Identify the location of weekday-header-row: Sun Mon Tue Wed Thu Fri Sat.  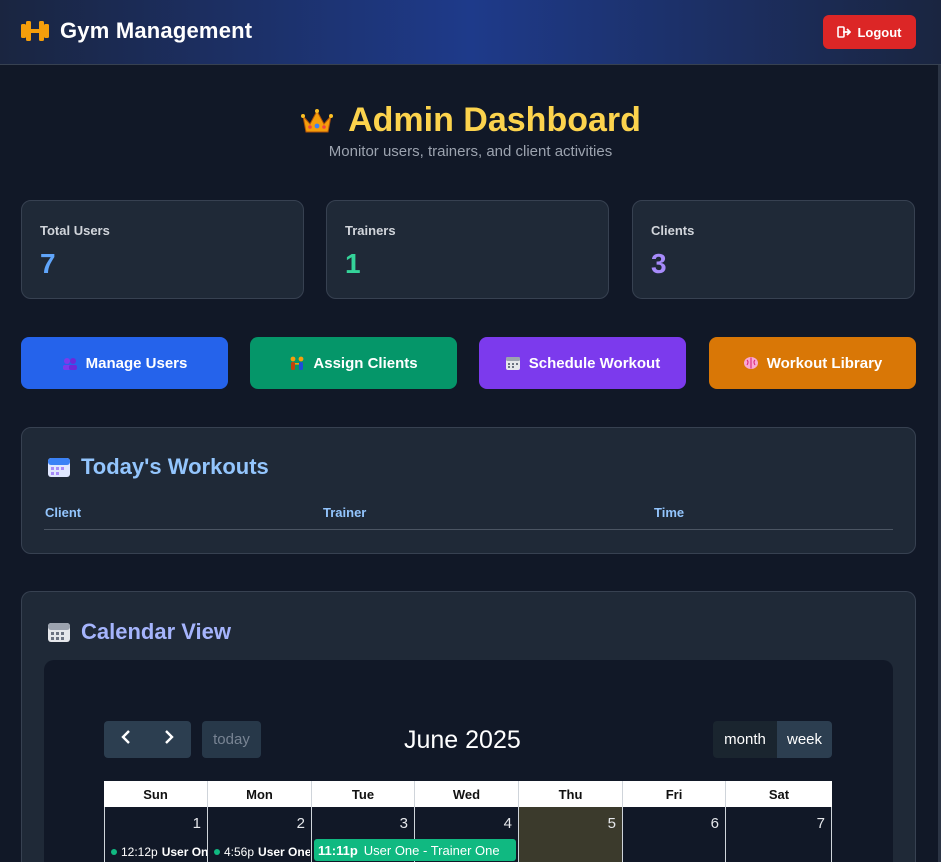
(468, 794).